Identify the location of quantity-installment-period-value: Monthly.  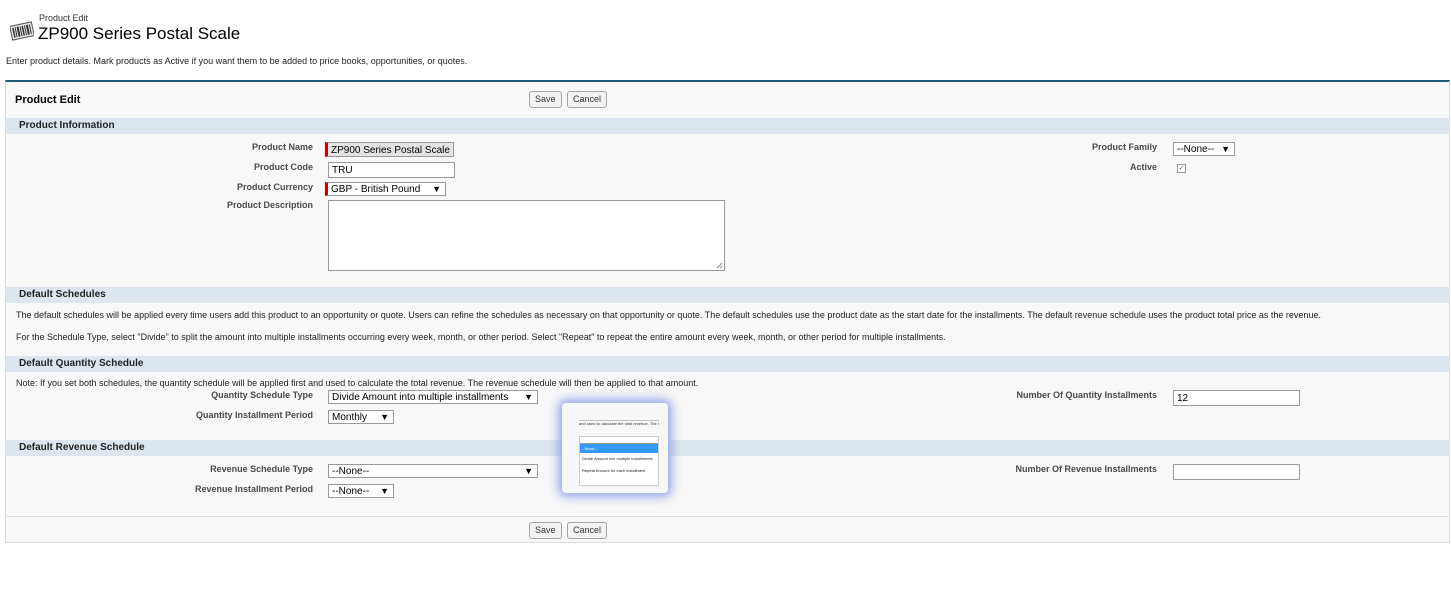
(350, 417).